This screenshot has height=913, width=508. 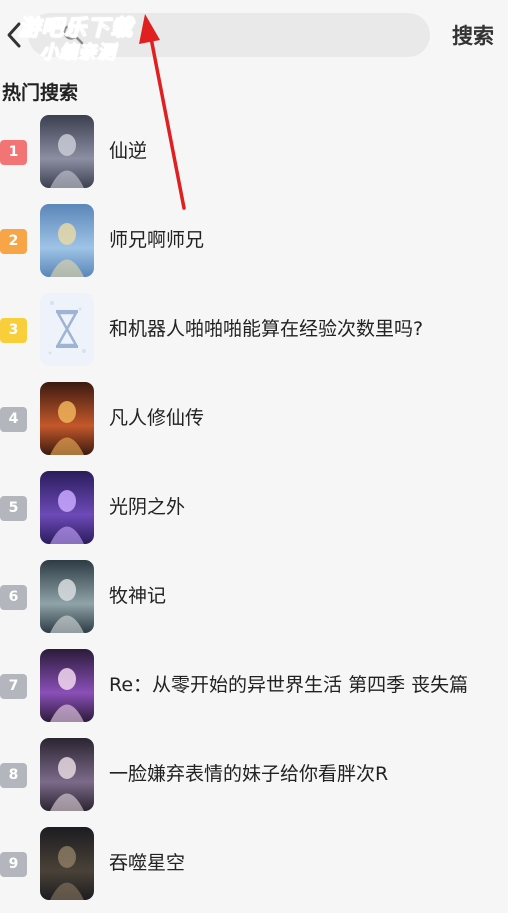 I want to click on list-item: 7 Re：从零开始的异世界生活 第四季 丧失篇, so click(x=254, y=690).